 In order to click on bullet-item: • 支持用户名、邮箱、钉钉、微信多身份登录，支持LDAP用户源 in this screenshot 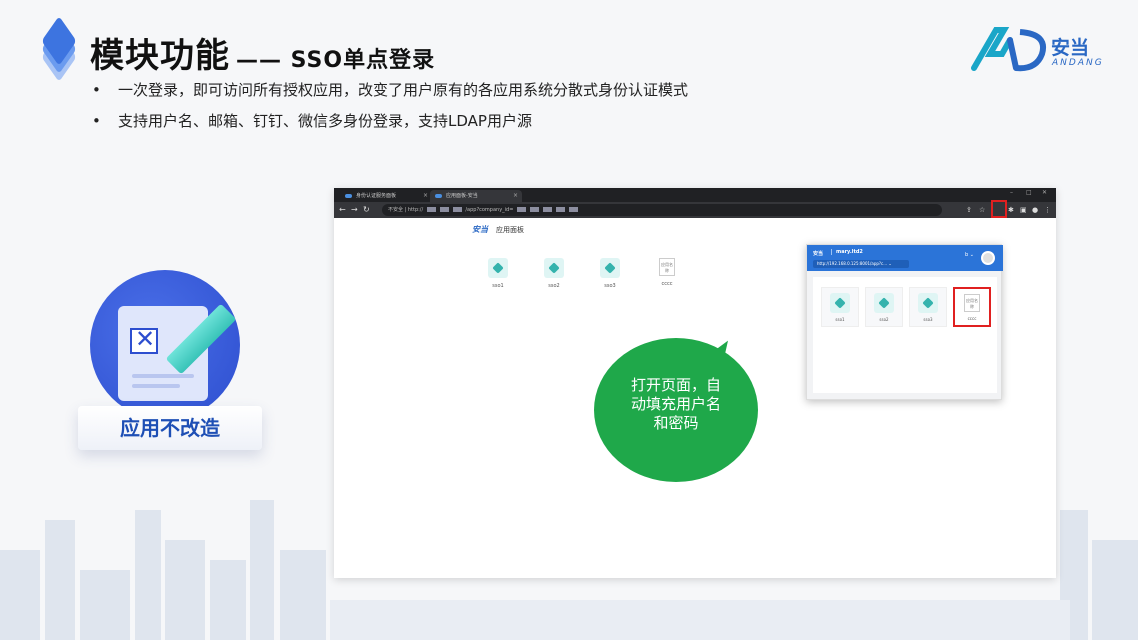, I will do `click(390, 121)`.